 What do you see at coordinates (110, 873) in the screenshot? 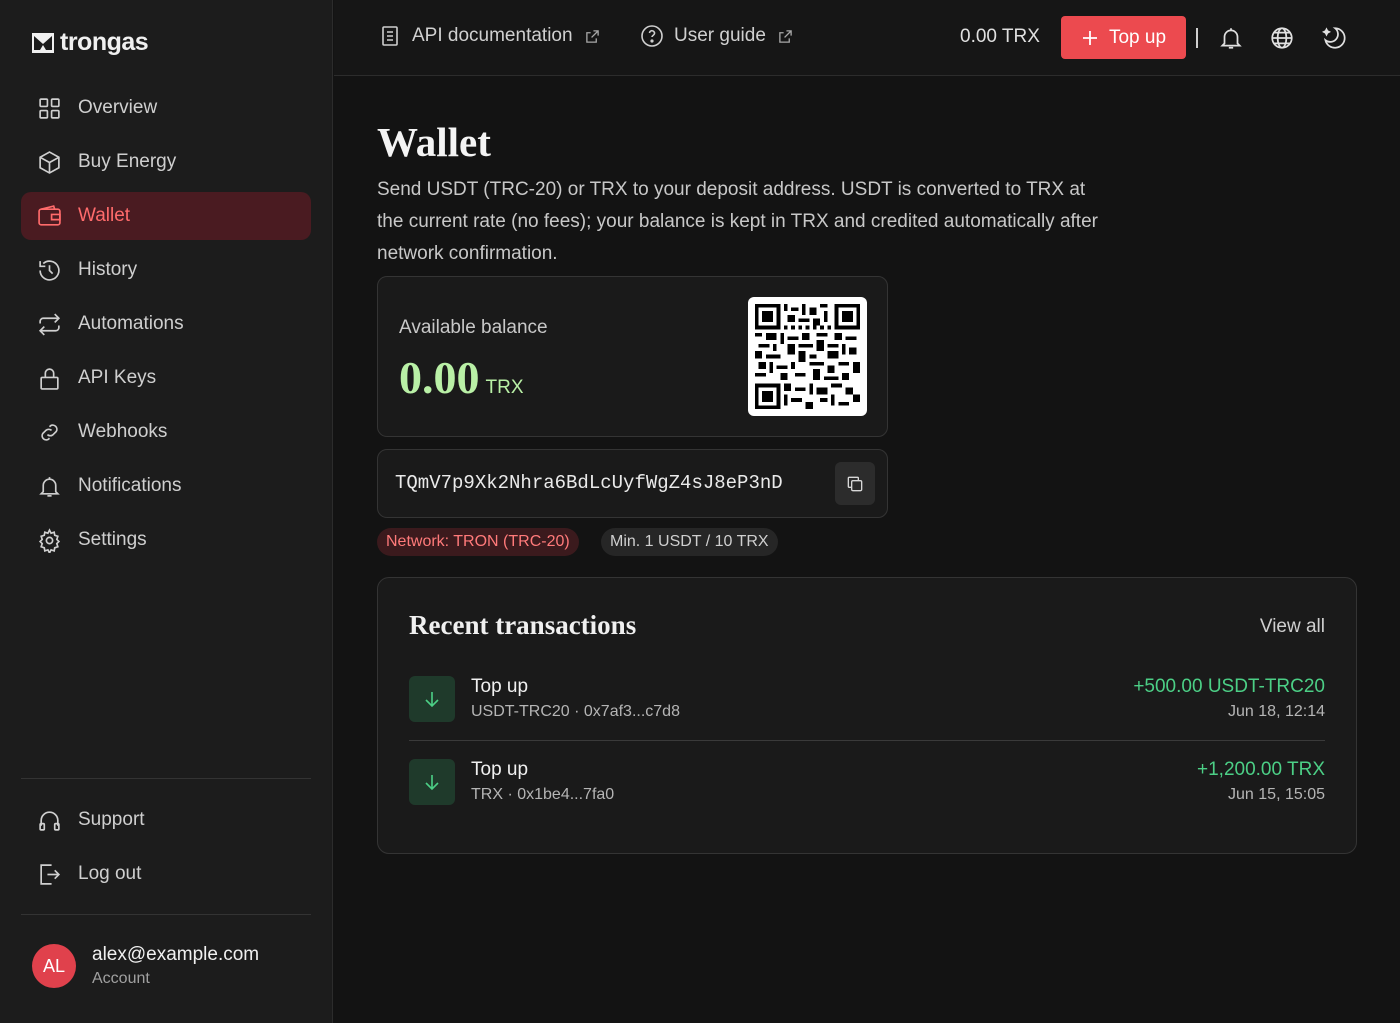
I see `sidebar-item-label: Log out` at bounding box center [110, 873].